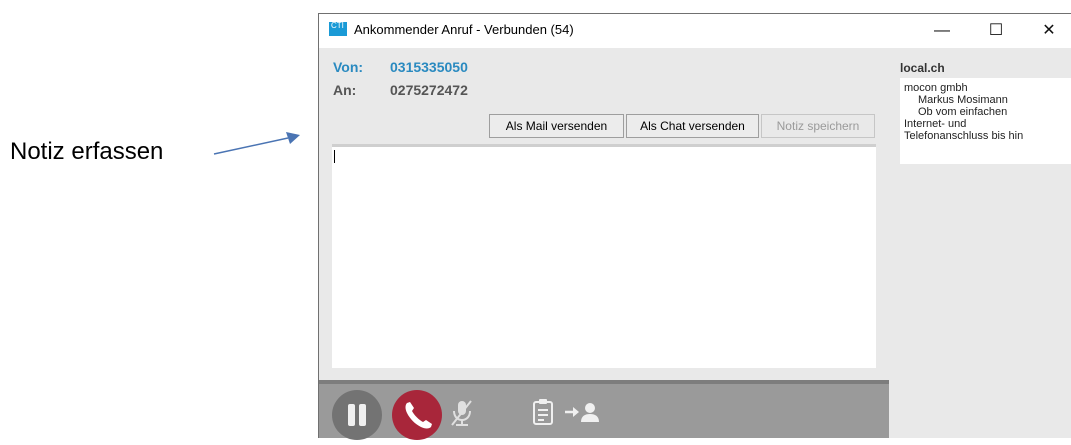  I want to click on from-number: 0315335050, so click(429, 67).